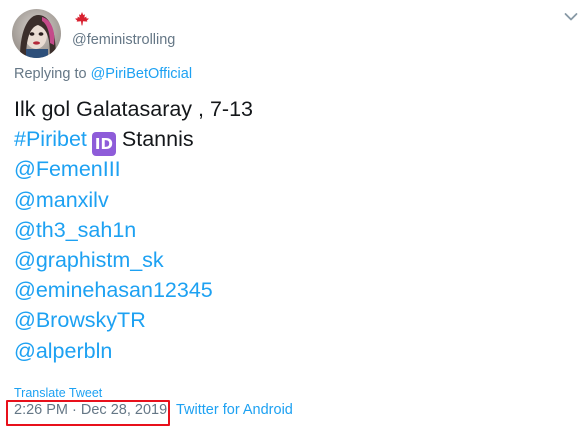 This screenshot has height=433, width=588. Describe the element at coordinates (133, 290) in the screenshot. I see `mention-link: @eminehasan12345` at that location.